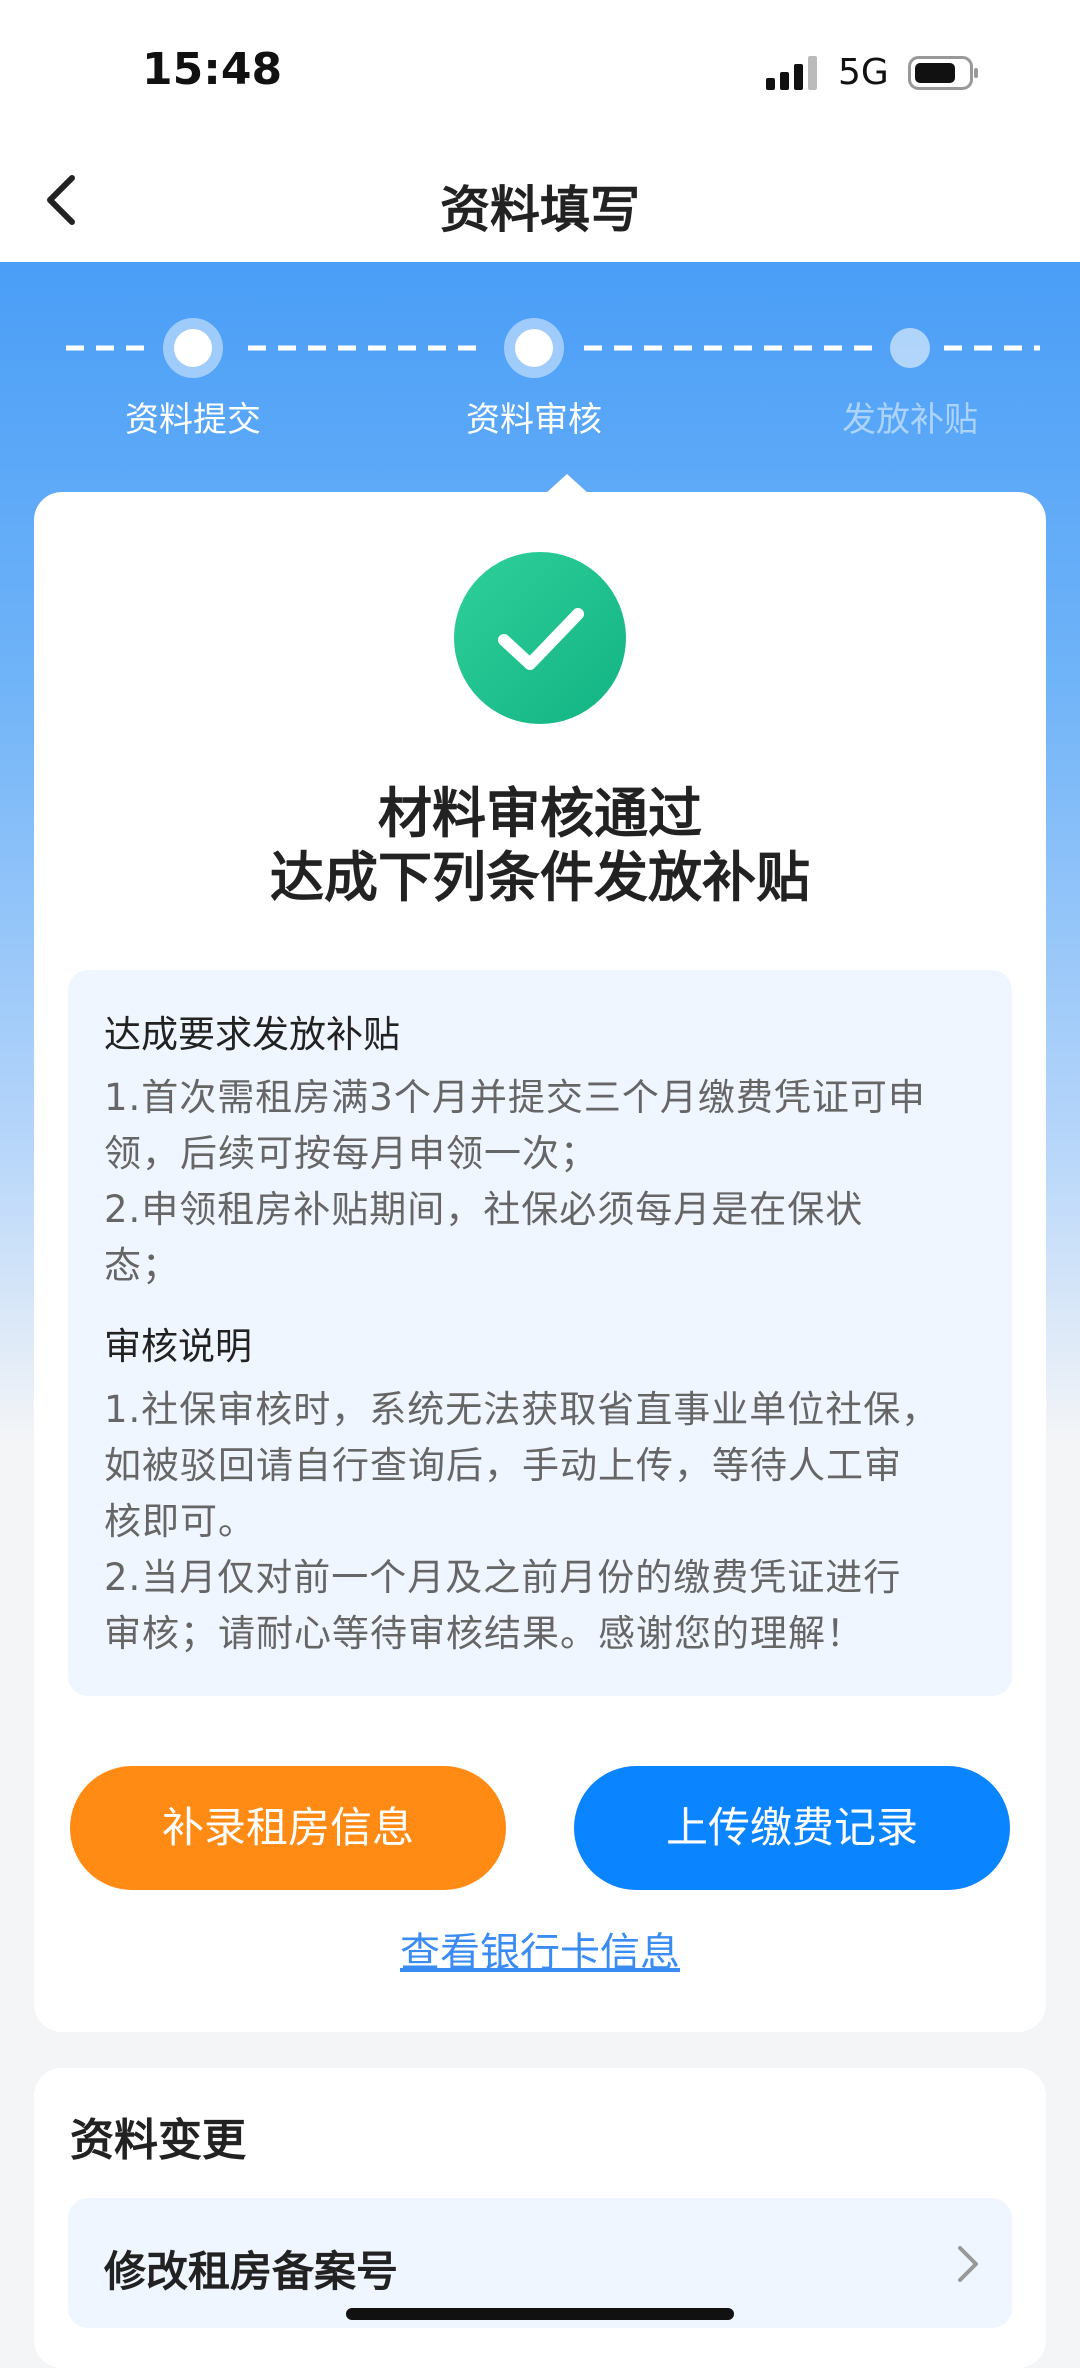  I want to click on nav-bar: 资料填写, so click(540, 201).